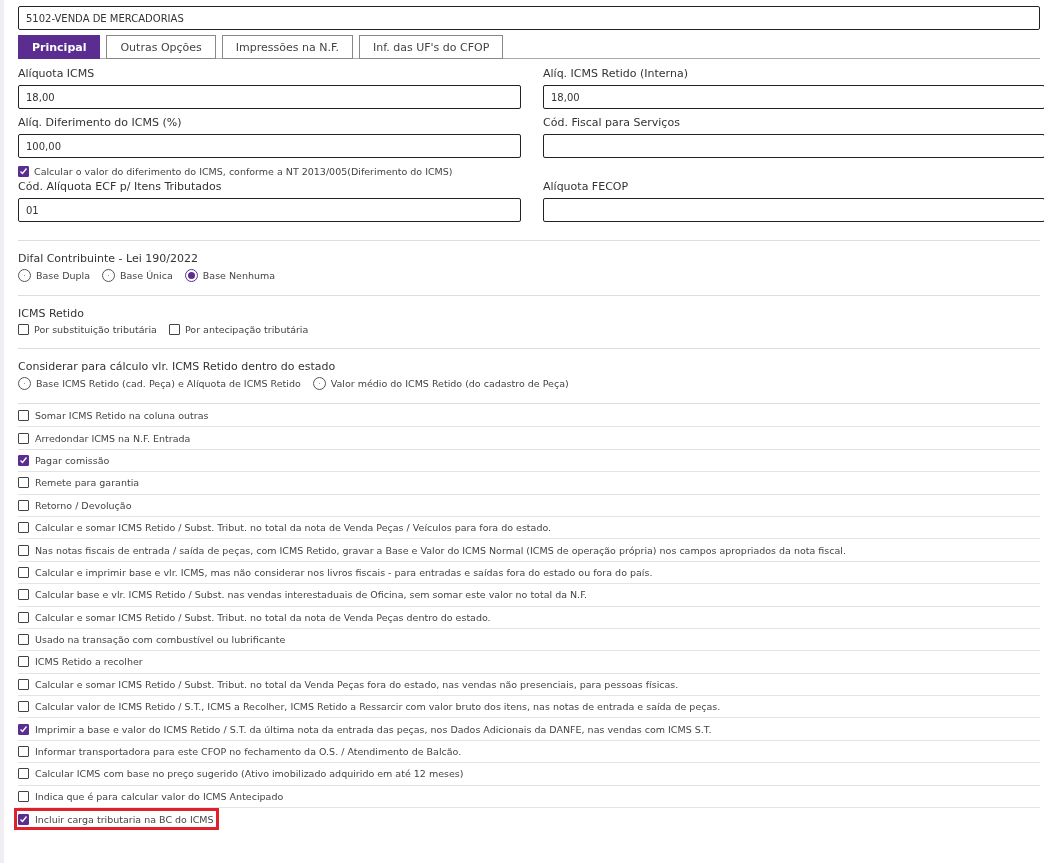 This screenshot has width=1044, height=863. What do you see at coordinates (168, 383) in the screenshot?
I see `radio-label: Base ICMS Retido (cad. Peça) e Alíquota de ICMS Retido` at bounding box center [168, 383].